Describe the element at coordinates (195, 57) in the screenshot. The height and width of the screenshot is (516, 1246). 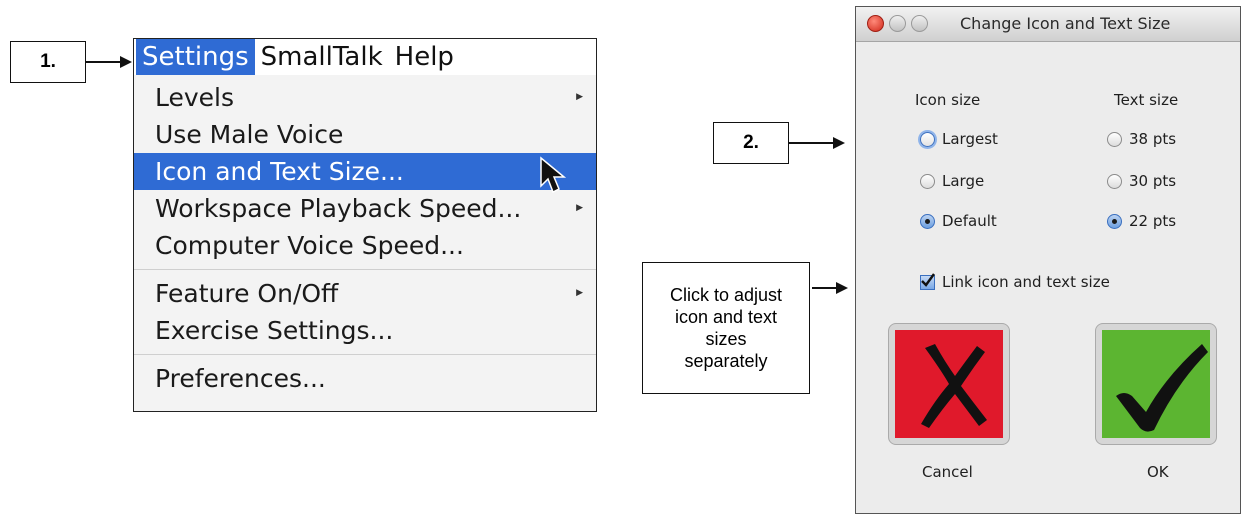
I see `menubar-settings: Settings` at that location.